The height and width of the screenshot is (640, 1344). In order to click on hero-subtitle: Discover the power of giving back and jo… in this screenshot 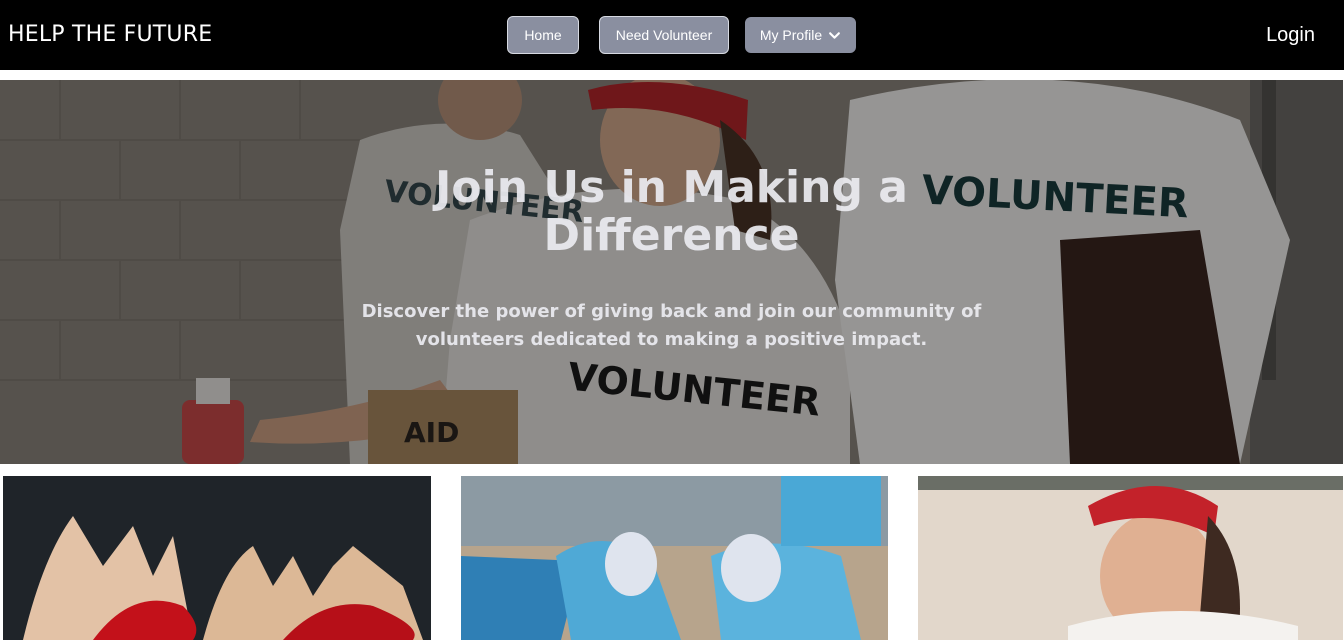, I will do `click(671, 326)`.